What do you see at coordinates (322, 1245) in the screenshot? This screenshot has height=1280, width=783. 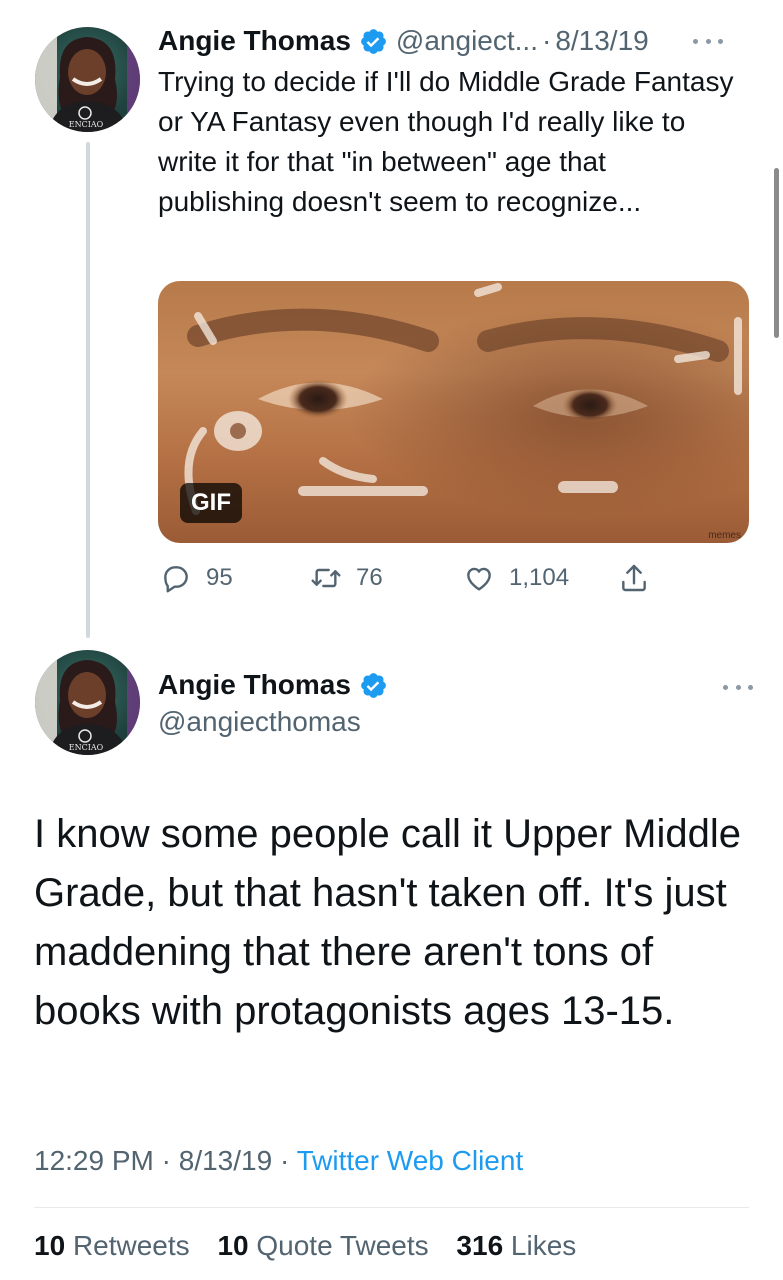 I see `quote-tweets-stat: 10 Quote Tweets` at bounding box center [322, 1245].